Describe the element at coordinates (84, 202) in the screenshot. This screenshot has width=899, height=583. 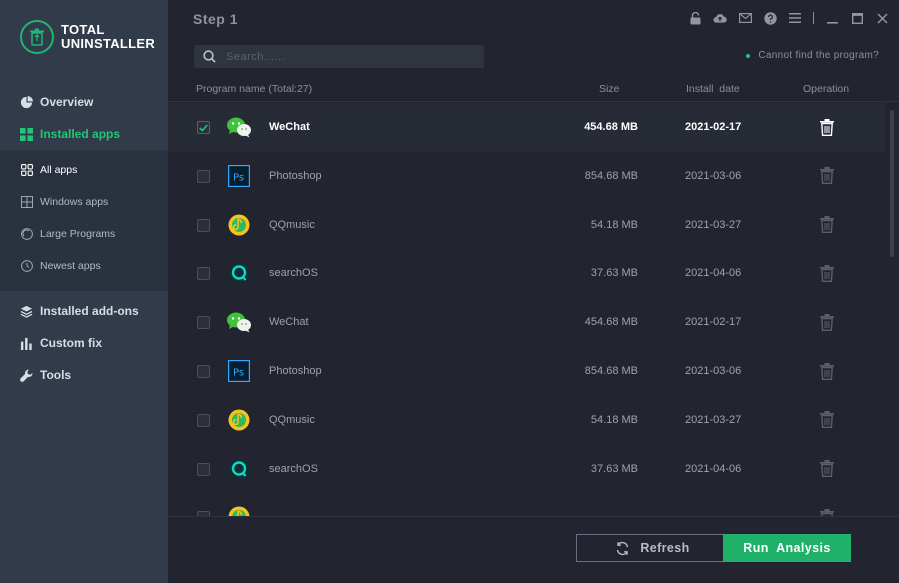
I see `sidebar-subitem-windows-apps: Windows apps` at that location.